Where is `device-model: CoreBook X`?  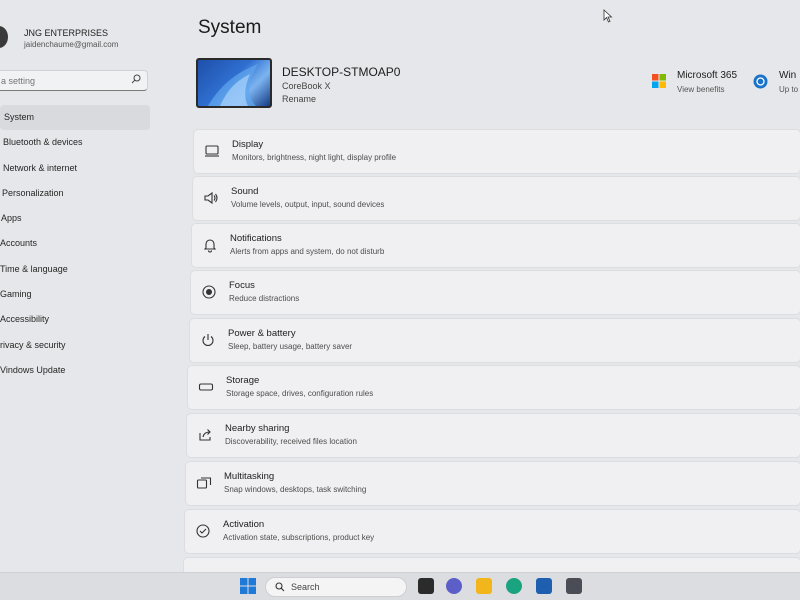 device-model: CoreBook X is located at coordinates (306, 86).